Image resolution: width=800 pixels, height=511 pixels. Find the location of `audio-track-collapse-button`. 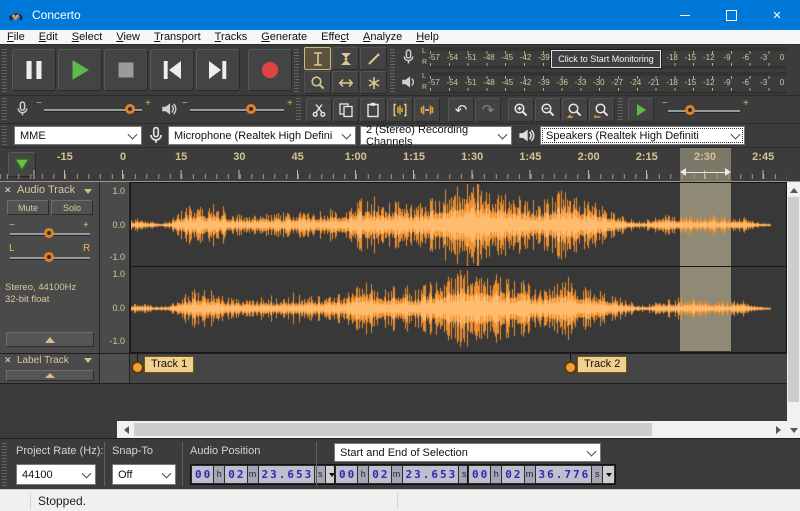

audio-track-collapse-button is located at coordinates (50, 339).